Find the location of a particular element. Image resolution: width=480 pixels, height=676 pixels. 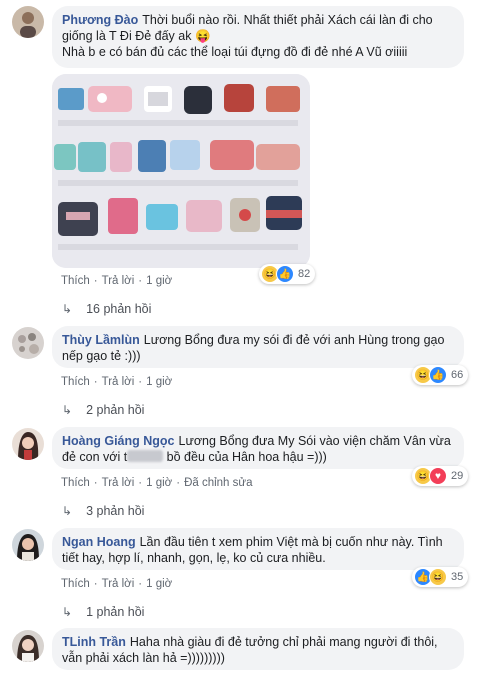

comment-author: TLinh Trần is located at coordinates (94, 642).